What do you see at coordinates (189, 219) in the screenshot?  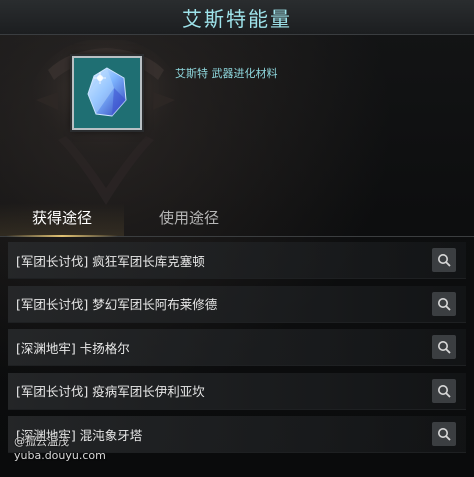 I see `tab-usage: 使用途径` at bounding box center [189, 219].